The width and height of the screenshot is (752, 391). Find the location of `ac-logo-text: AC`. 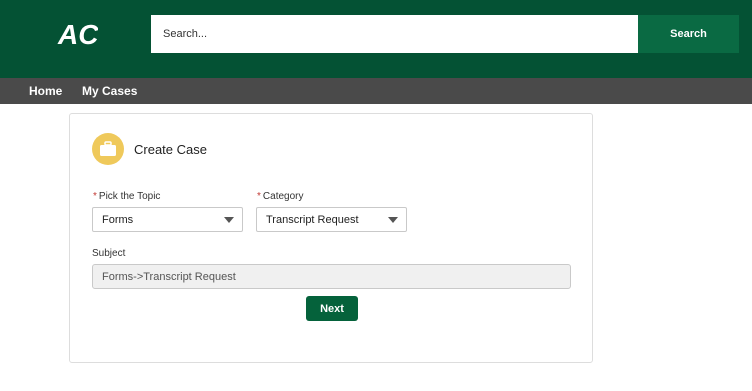

ac-logo-text: AC is located at coordinates (77, 34).